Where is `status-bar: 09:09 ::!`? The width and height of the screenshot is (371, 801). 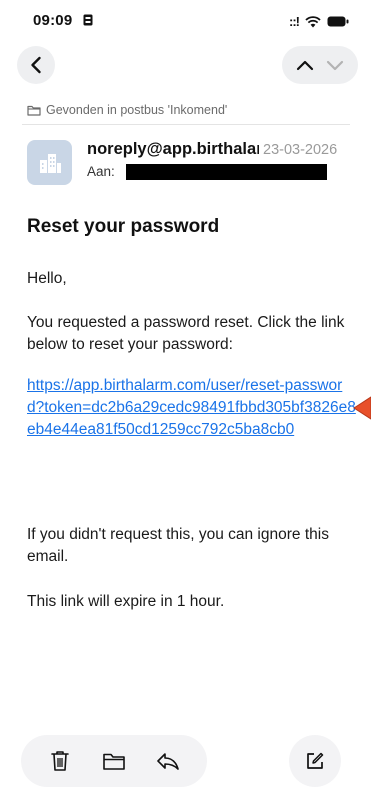 status-bar: 09:09 ::! is located at coordinates (185, 20).